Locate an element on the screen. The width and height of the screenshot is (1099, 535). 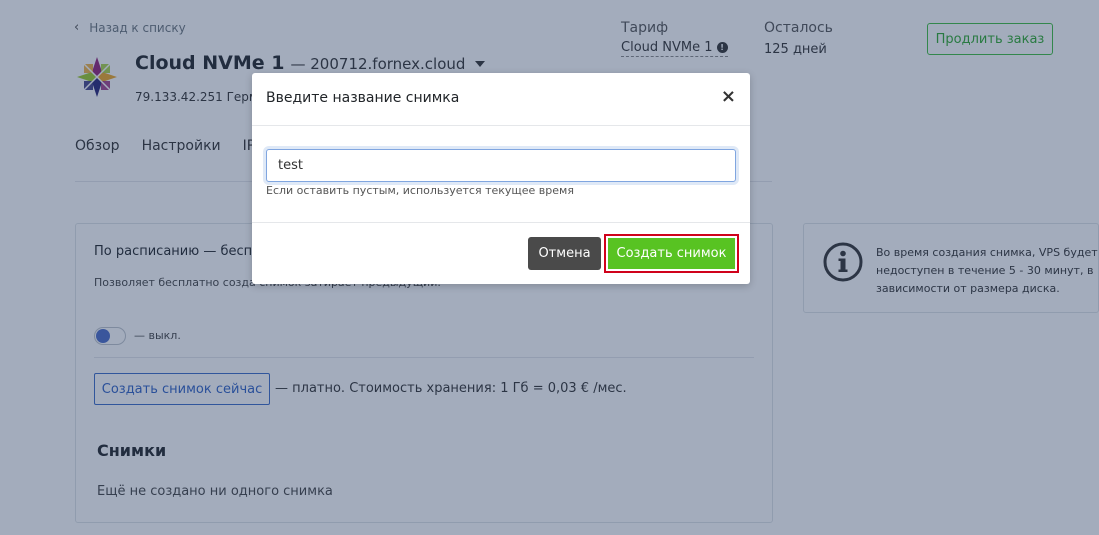
dialog-title: Введите название снимка is located at coordinates (363, 98).